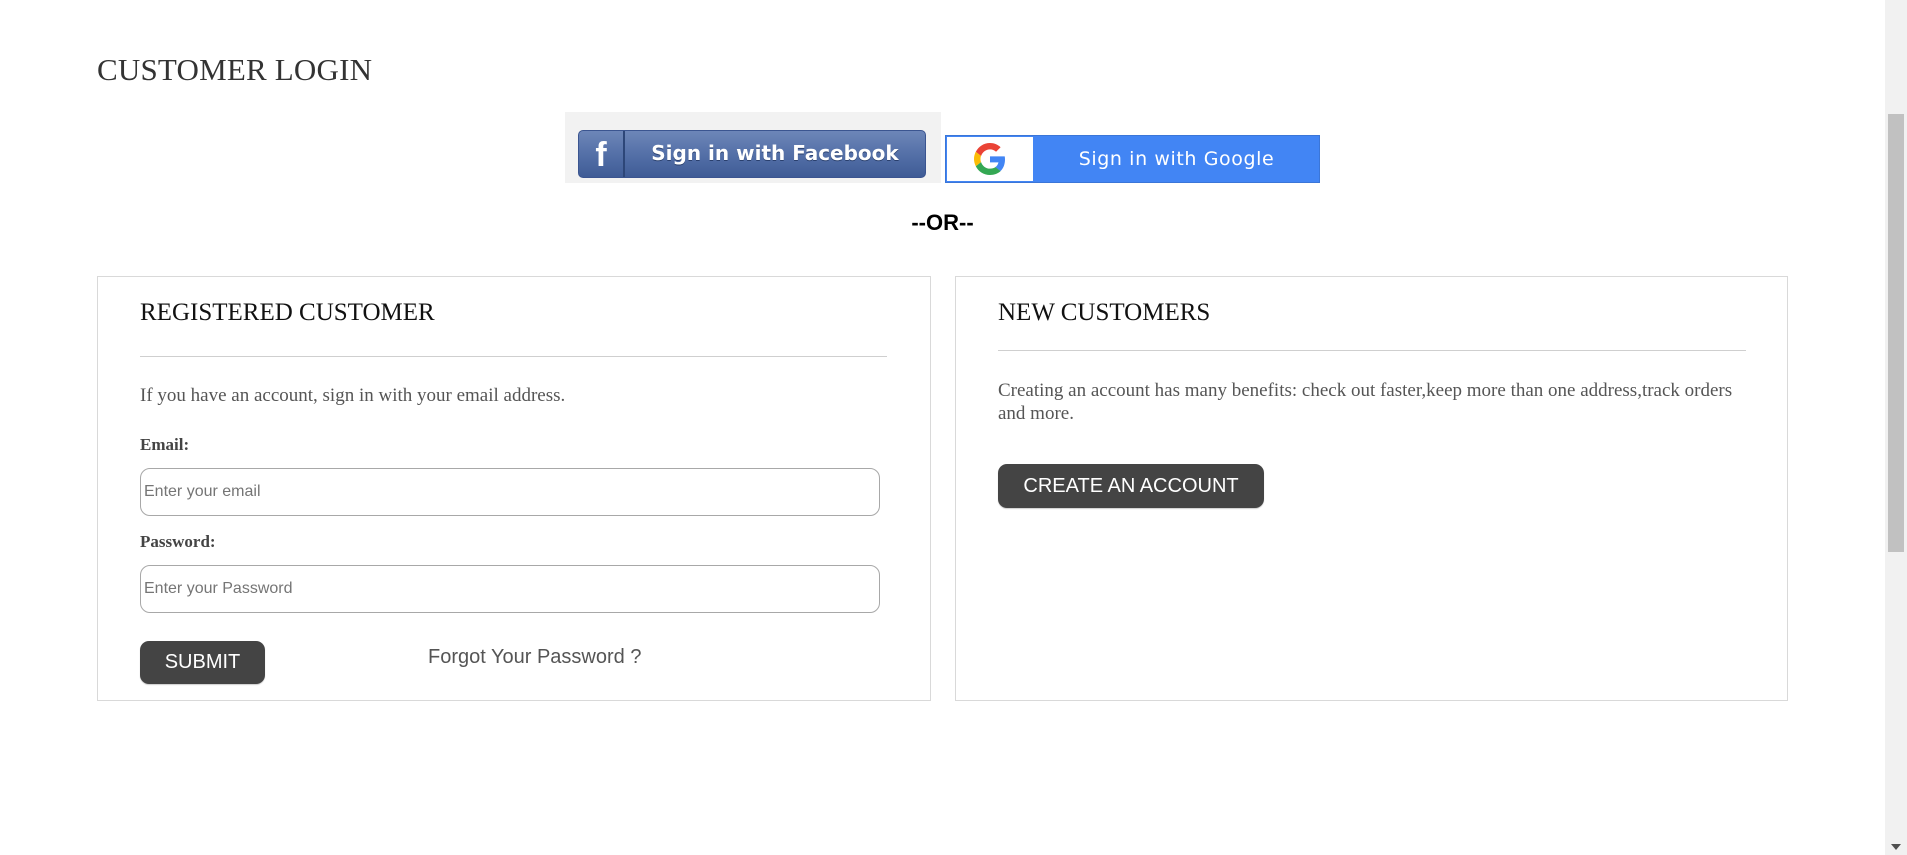 Image resolution: width=1907 pixels, height=855 pixels. I want to click on vertical-scrollbar, so click(1896, 427).